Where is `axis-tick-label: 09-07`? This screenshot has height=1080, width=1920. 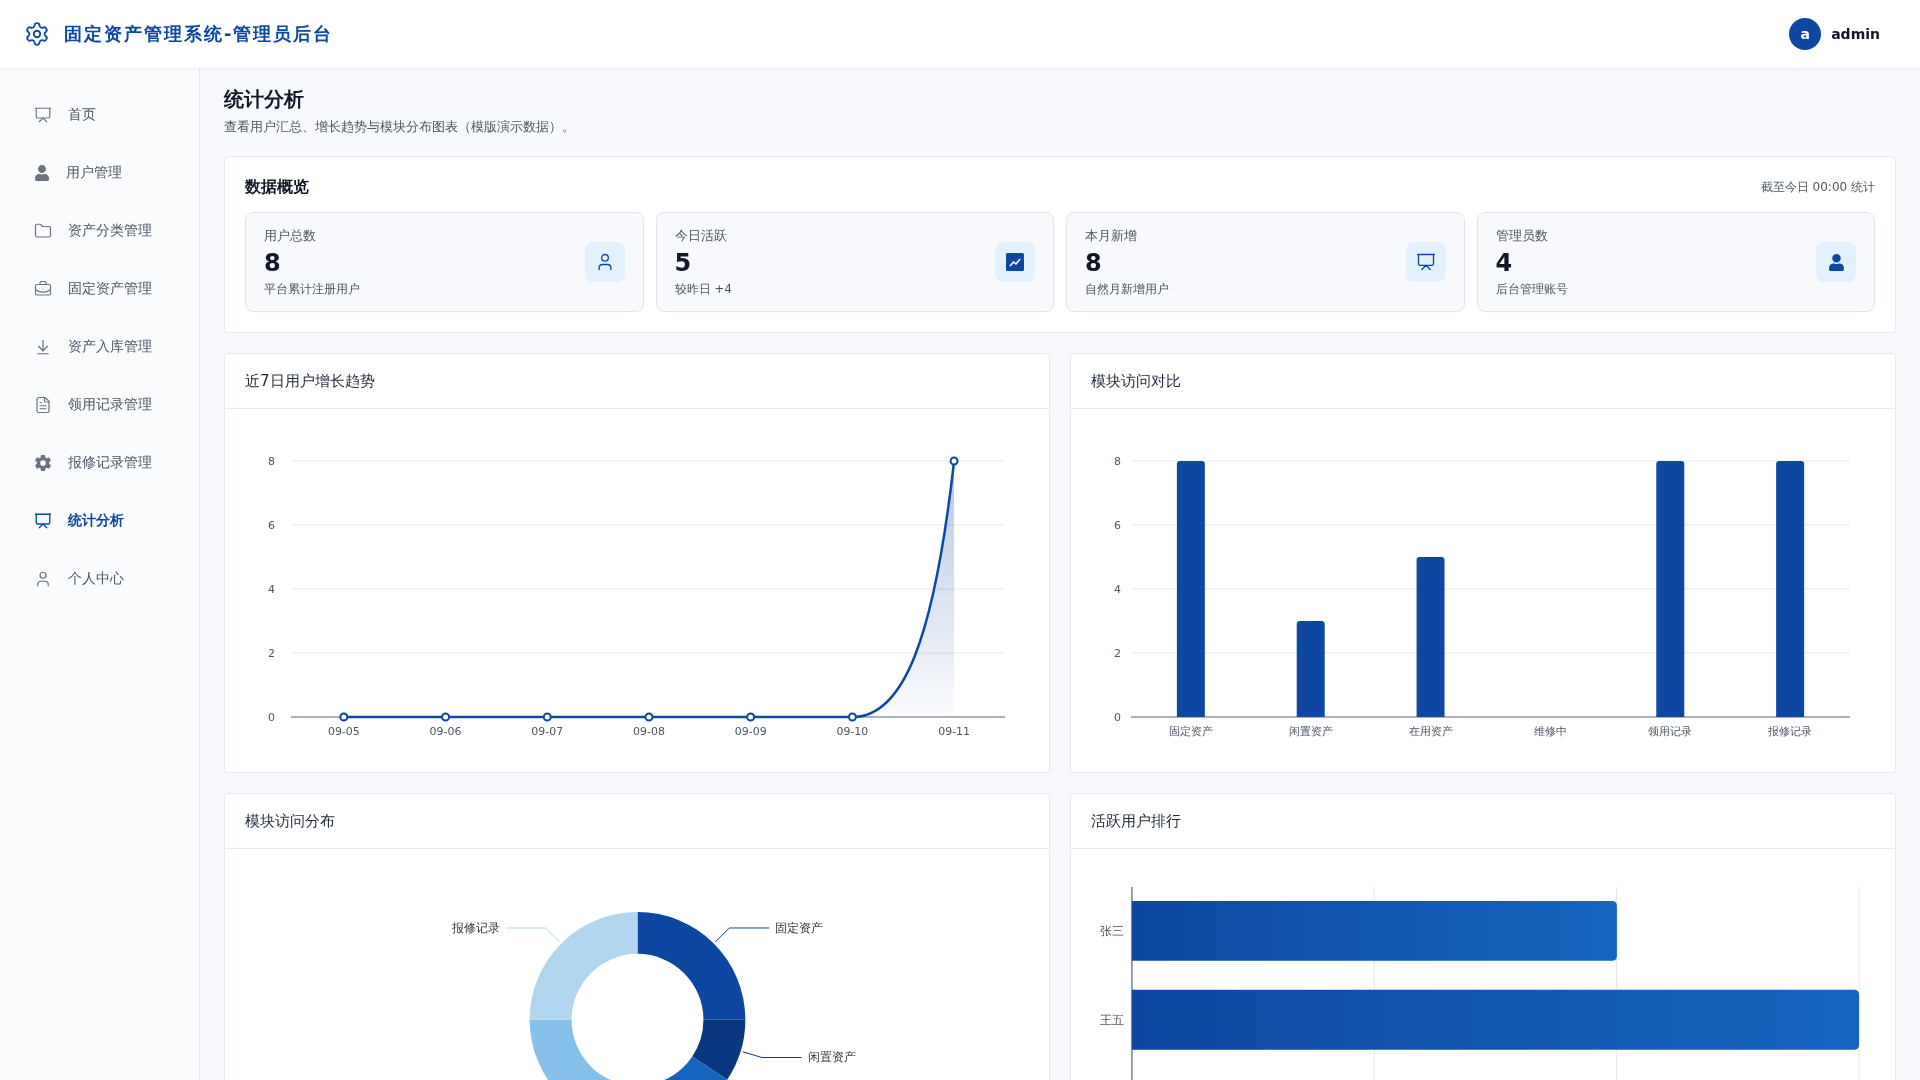 axis-tick-label: 09-07 is located at coordinates (547, 731).